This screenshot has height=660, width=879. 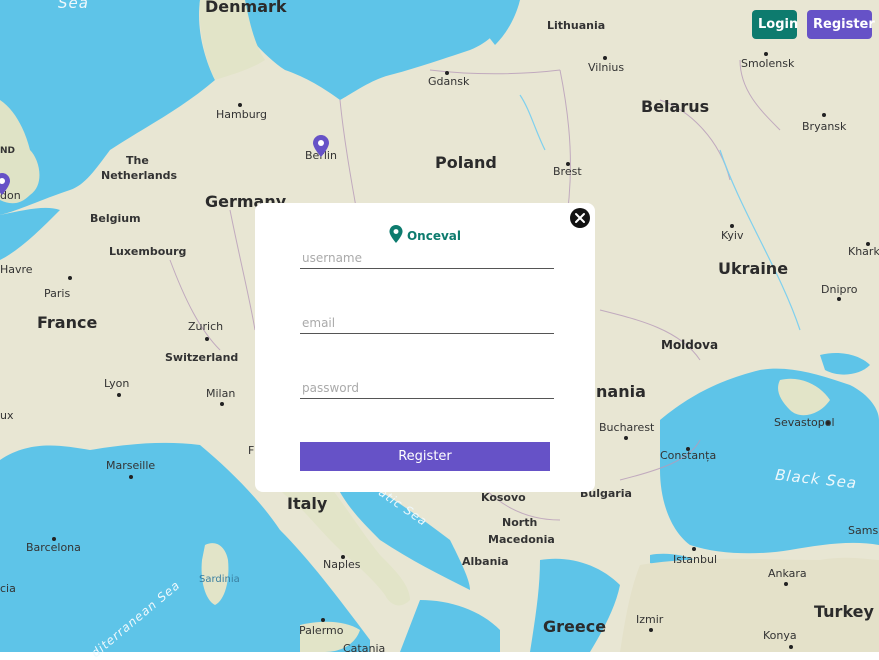 What do you see at coordinates (342, 564) in the screenshot?
I see `city-label: Naples` at bounding box center [342, 564].